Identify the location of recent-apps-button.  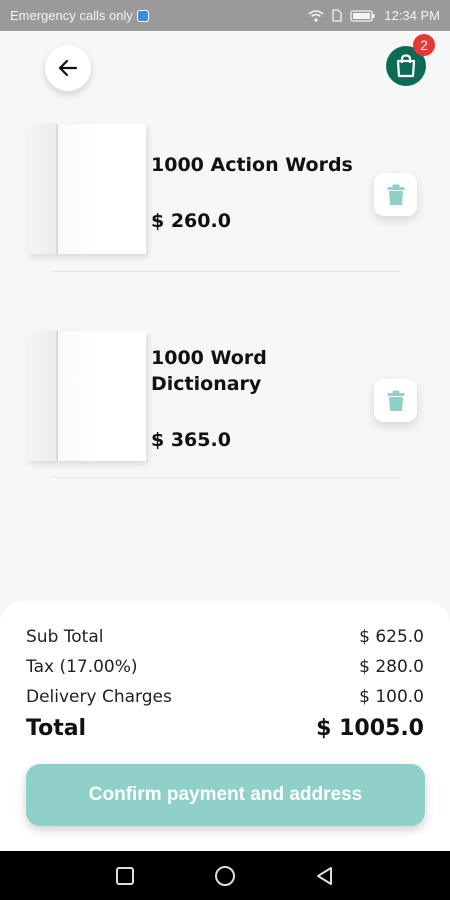
(125, 876).